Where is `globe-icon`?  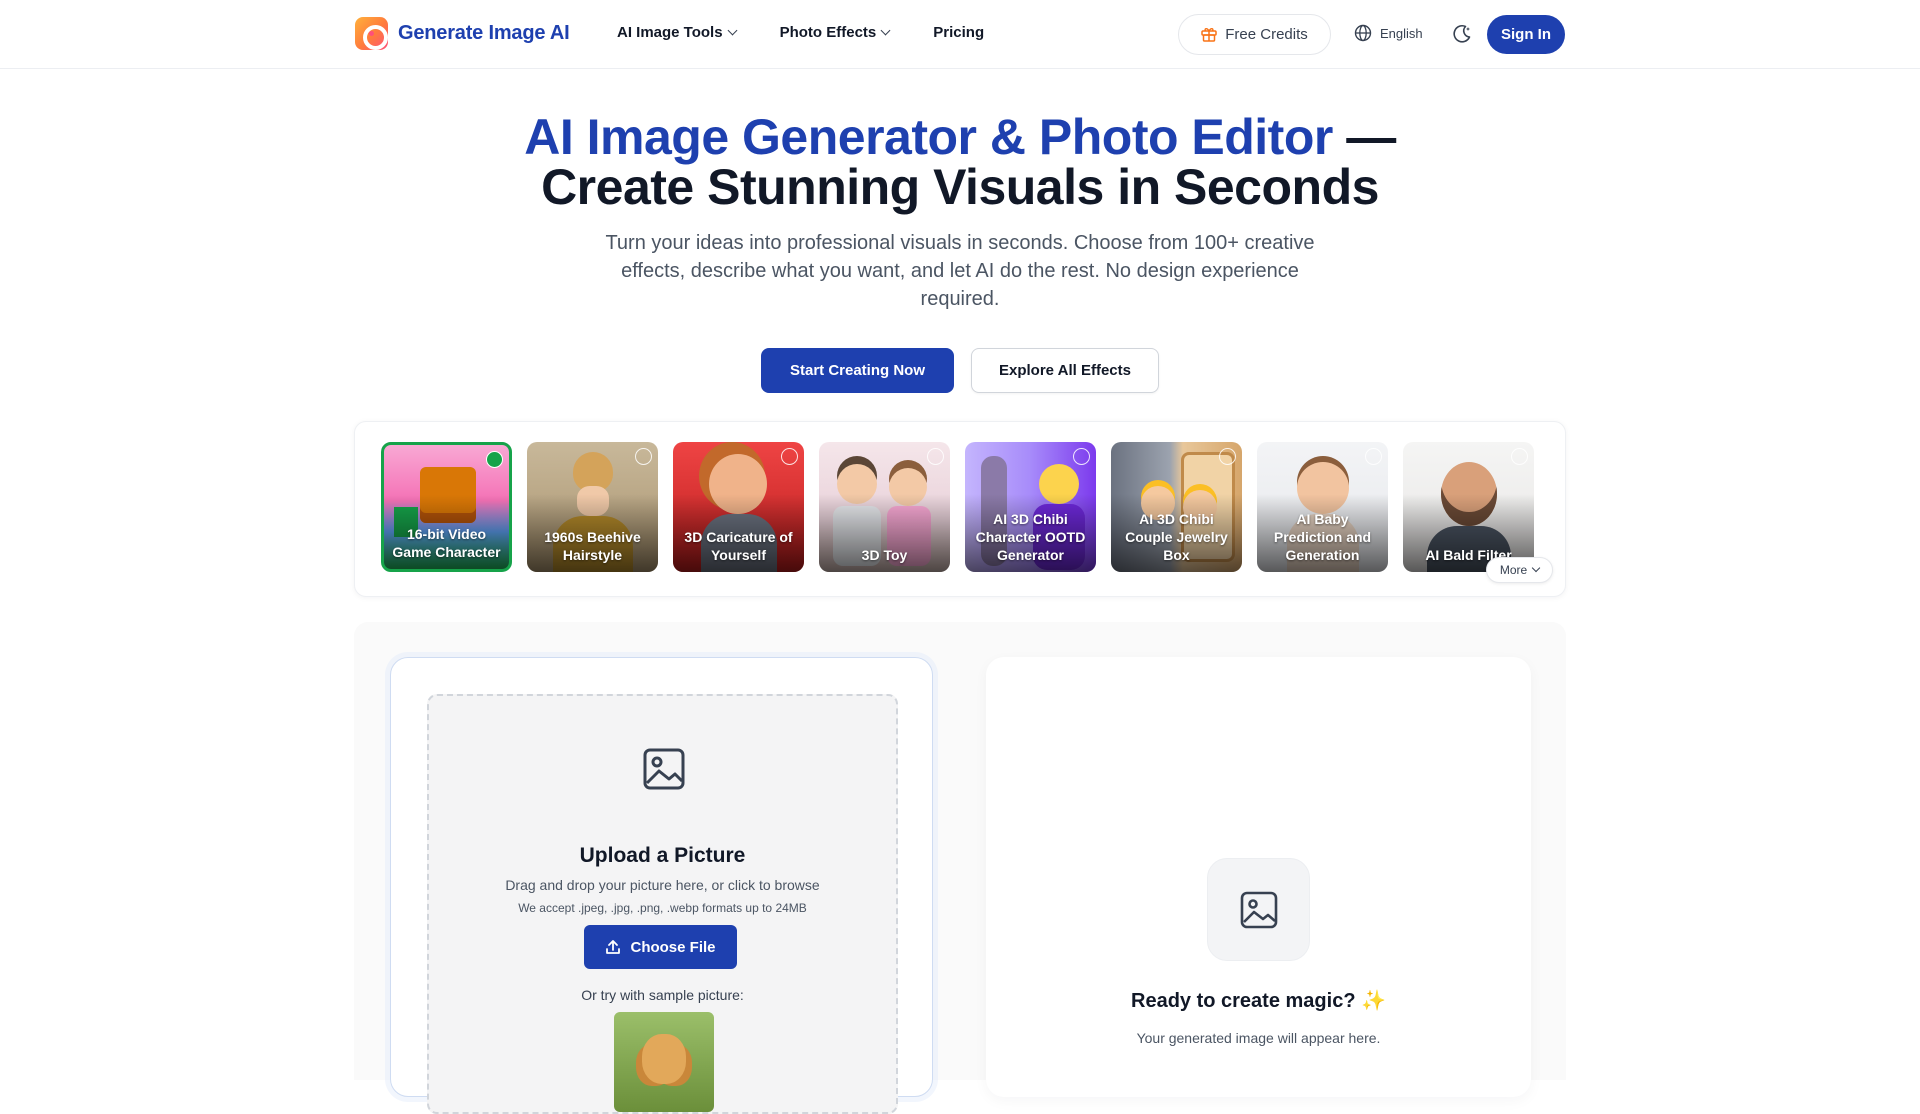
globe-icon is located at coordinates (1363, 33).